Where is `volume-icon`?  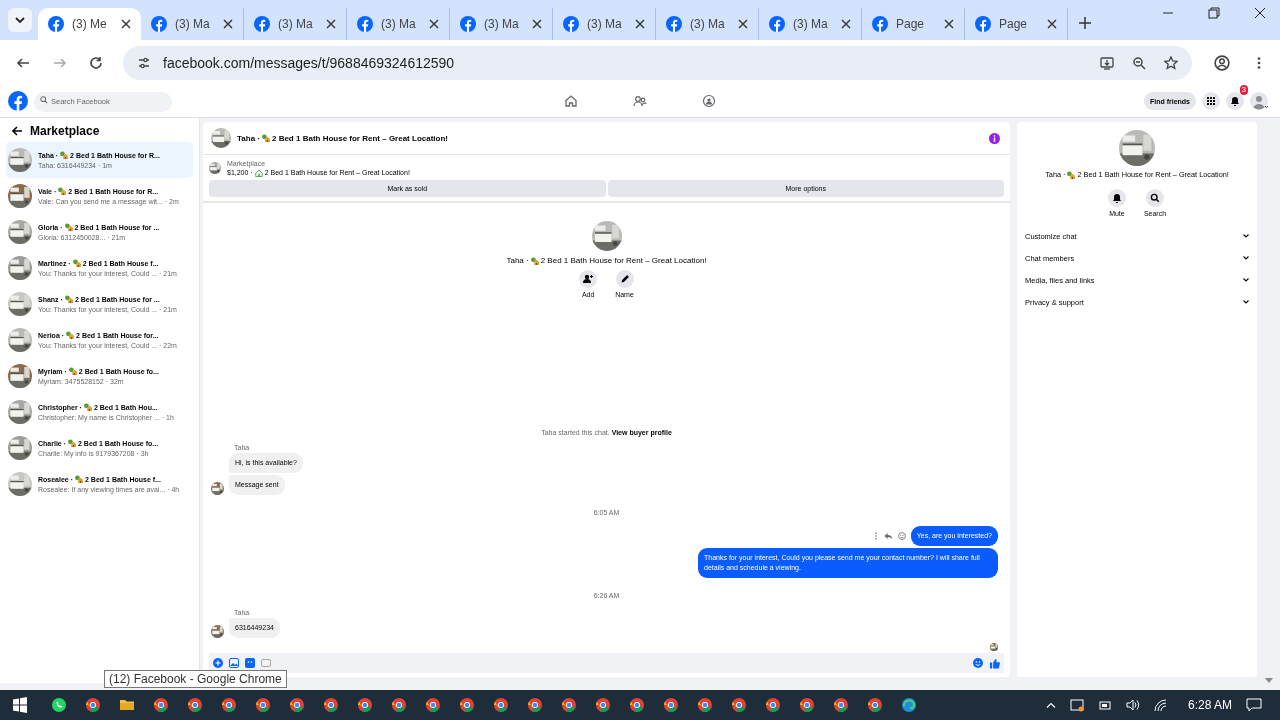 volume-icon is located at coordinates (1132, 705).